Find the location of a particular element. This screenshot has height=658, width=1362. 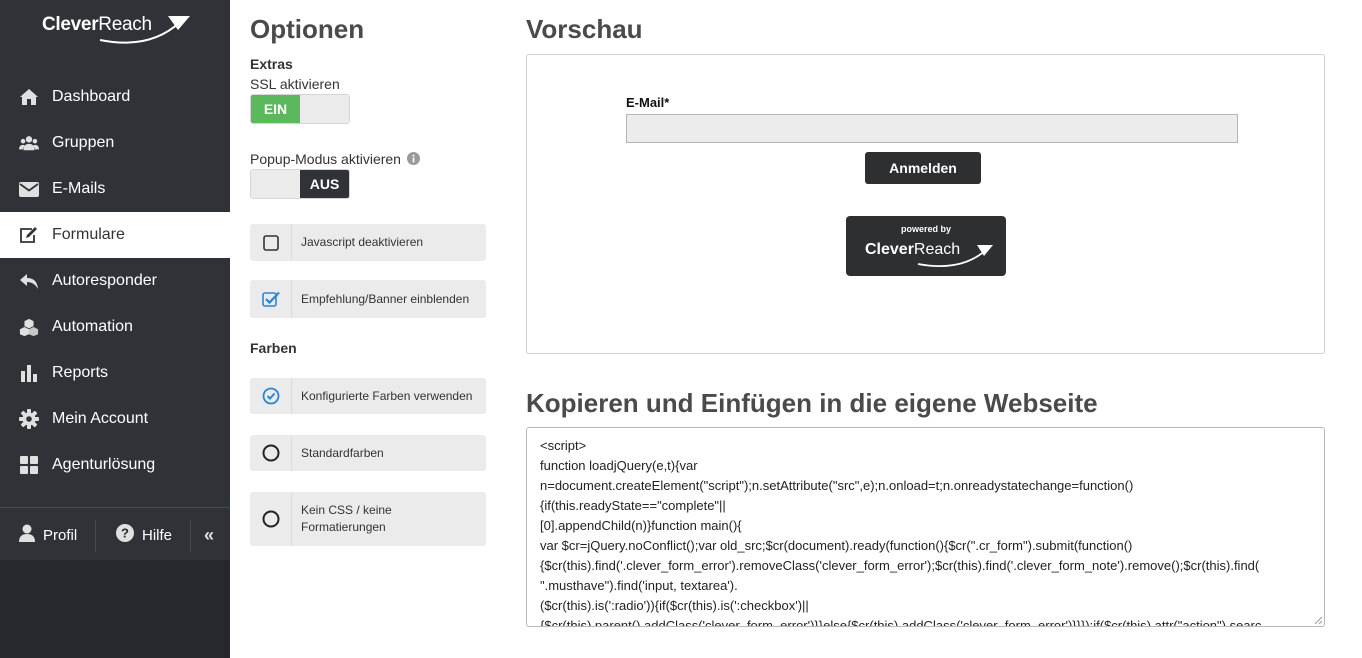

collapse-sidebar-button: « is located at coordinates (209, 535).